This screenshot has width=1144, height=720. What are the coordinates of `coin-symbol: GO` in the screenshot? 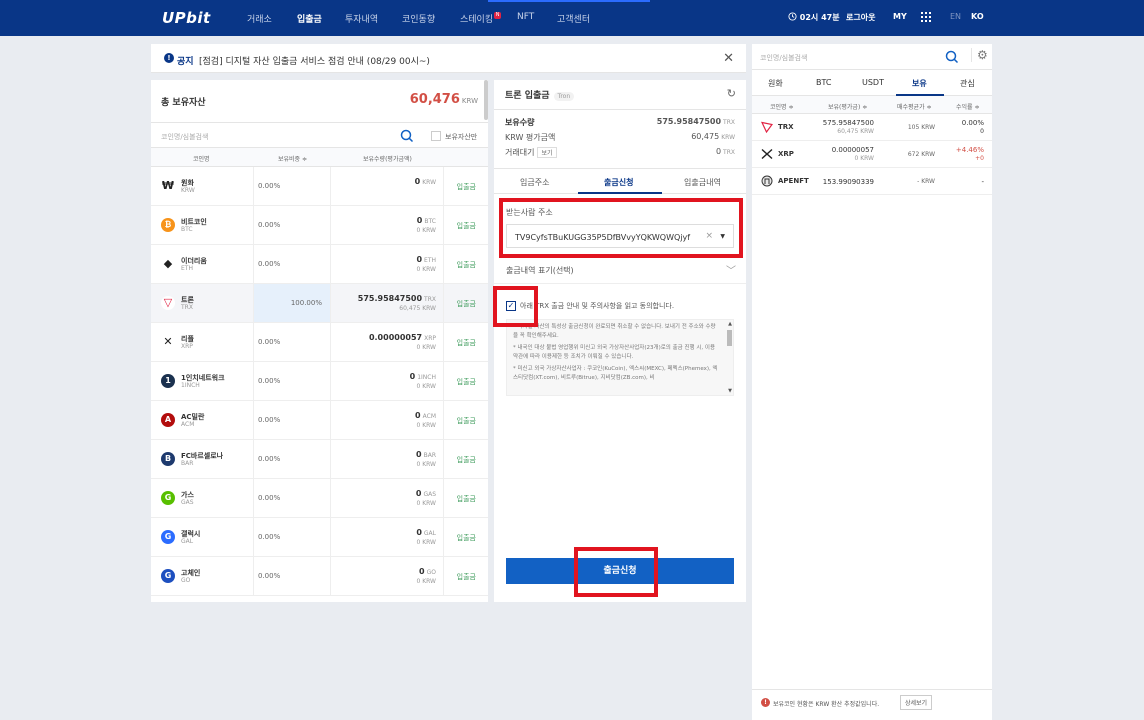 It's located at (186, 580).